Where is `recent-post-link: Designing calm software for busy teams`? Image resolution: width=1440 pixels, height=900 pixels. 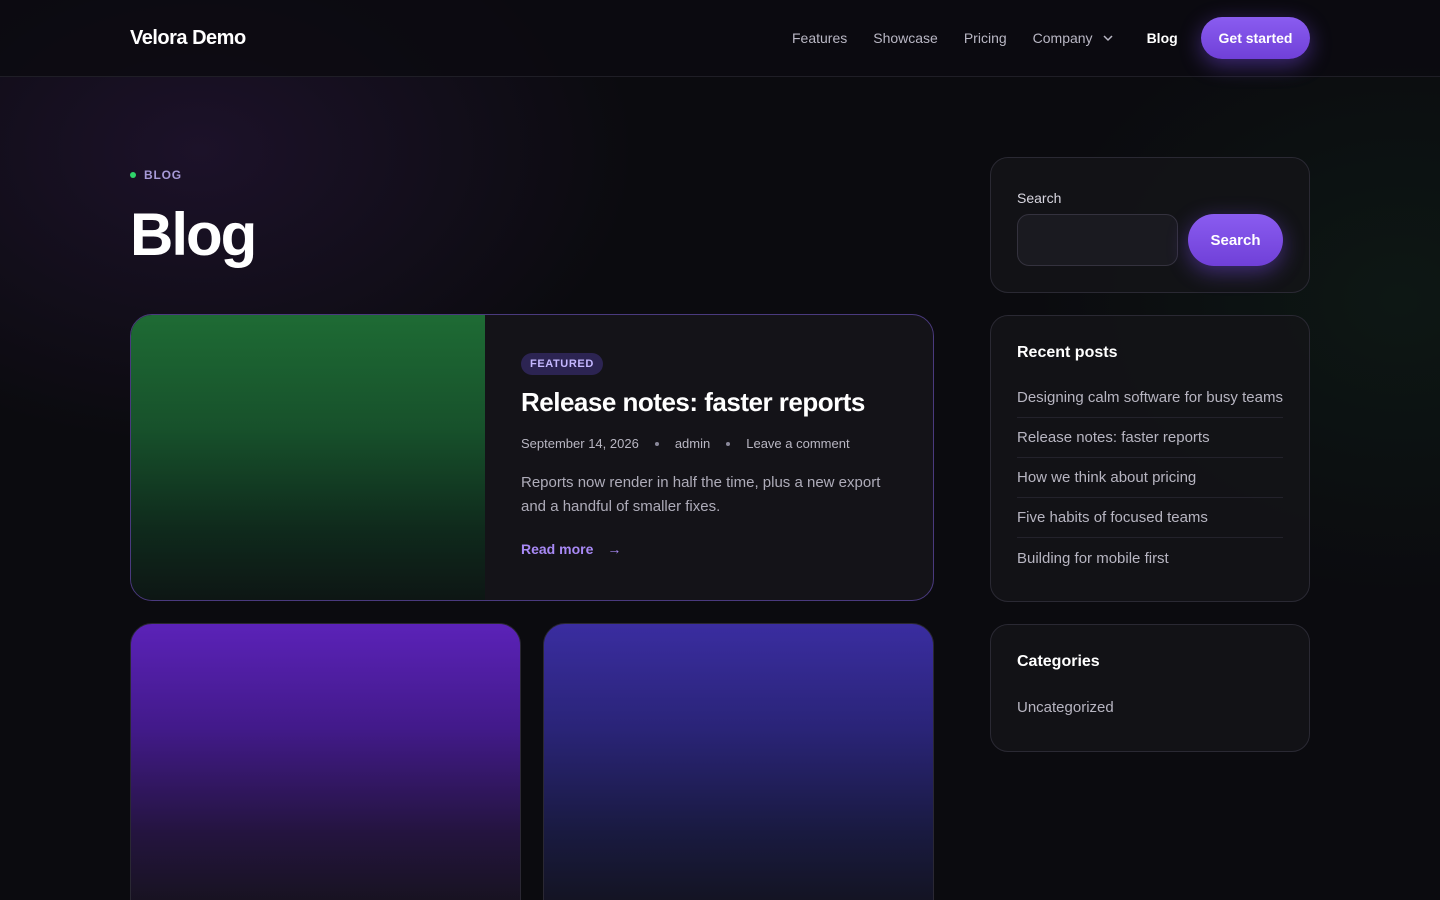 recent-post-link: Designing calm software for busy teams is located at coordinates (1150, 398).